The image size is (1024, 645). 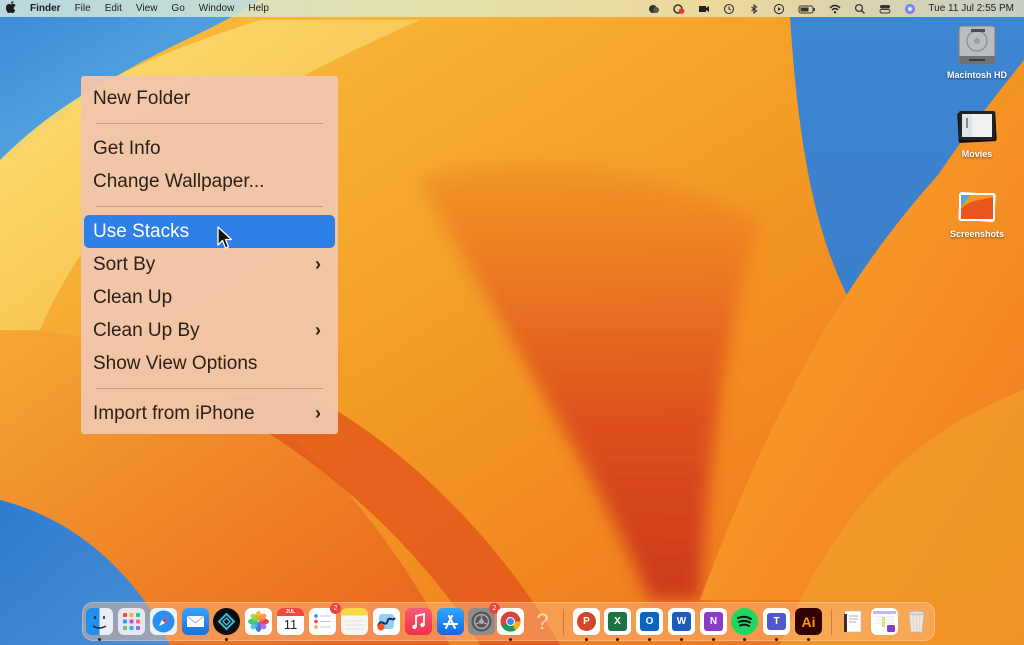 I want to click on app-store-icon, so click(x=450, y=622).